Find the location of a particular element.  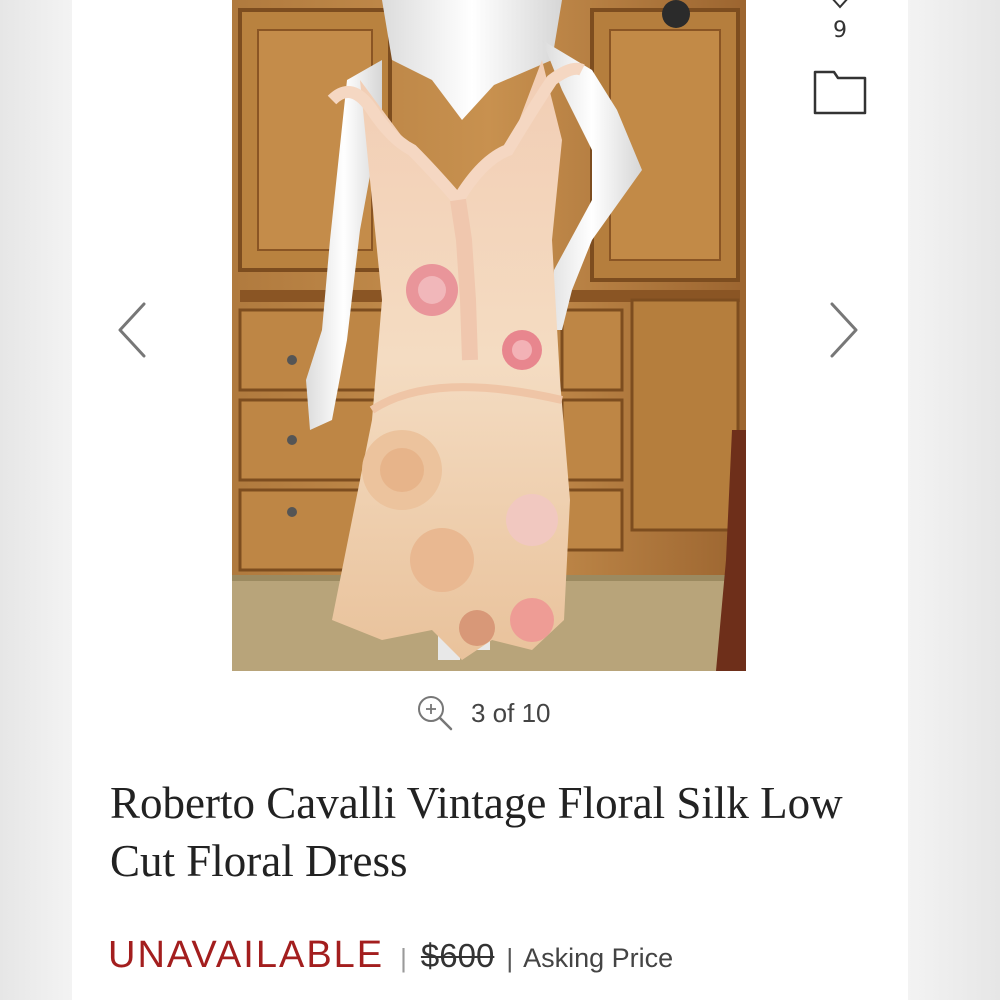

chevron-left-icon is located at coordinates (132, 330).